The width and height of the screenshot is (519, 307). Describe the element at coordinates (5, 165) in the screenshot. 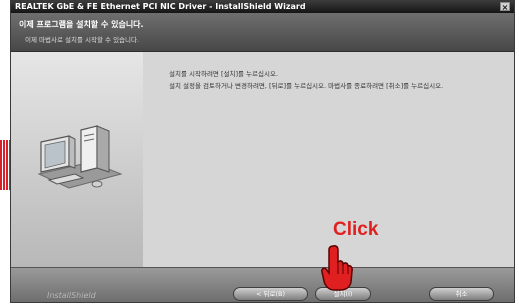

I see `side-red-marker` at that location.